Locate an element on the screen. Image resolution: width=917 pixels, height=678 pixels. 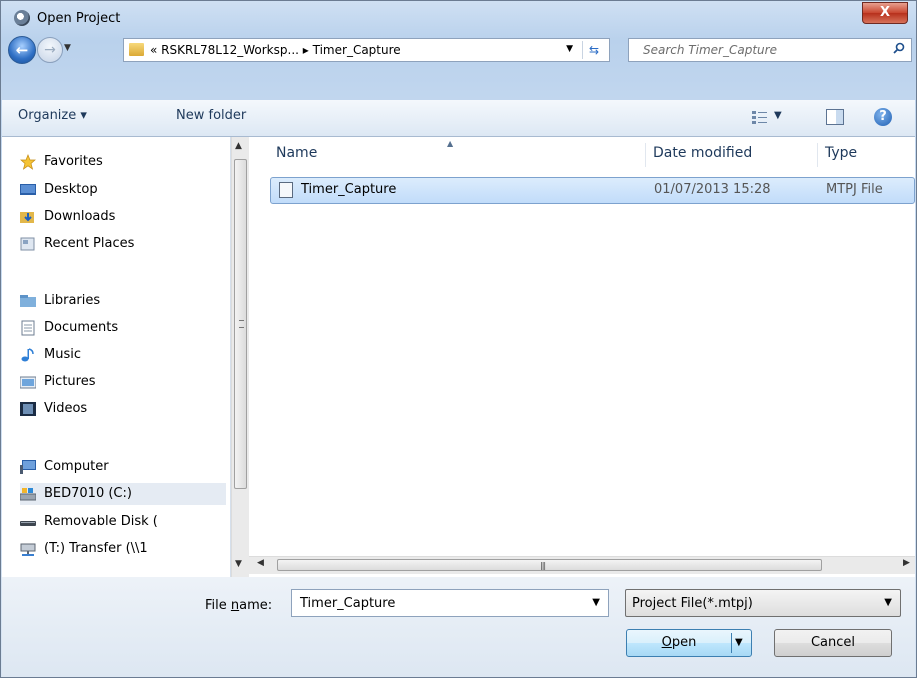
preview-pane-button is located at coordinates (835, 118).